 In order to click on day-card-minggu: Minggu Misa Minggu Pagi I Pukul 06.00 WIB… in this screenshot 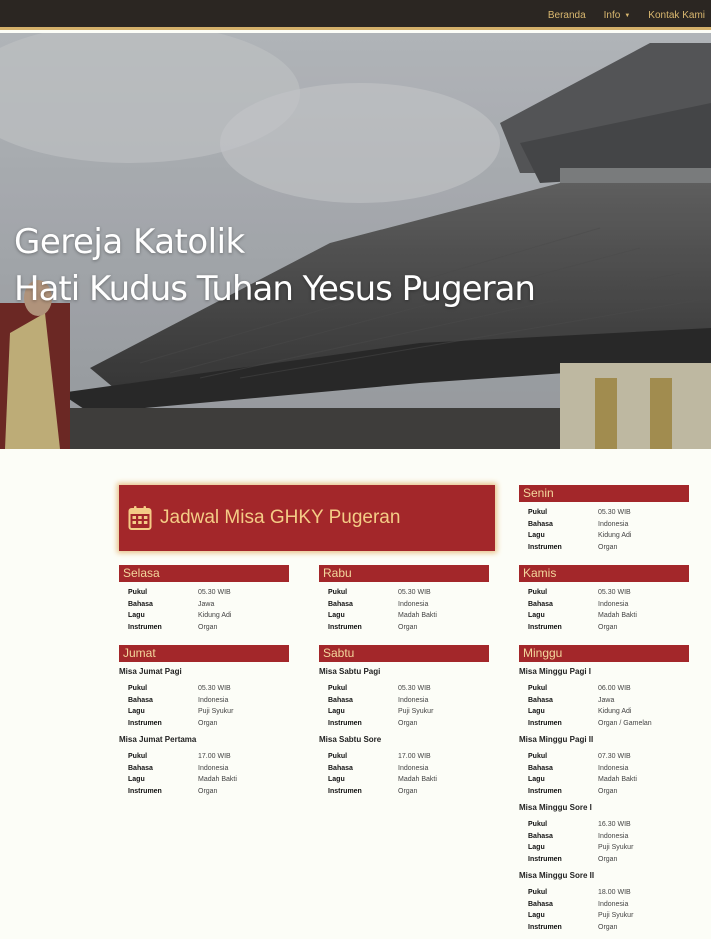, I will do `click(604, 789)`.